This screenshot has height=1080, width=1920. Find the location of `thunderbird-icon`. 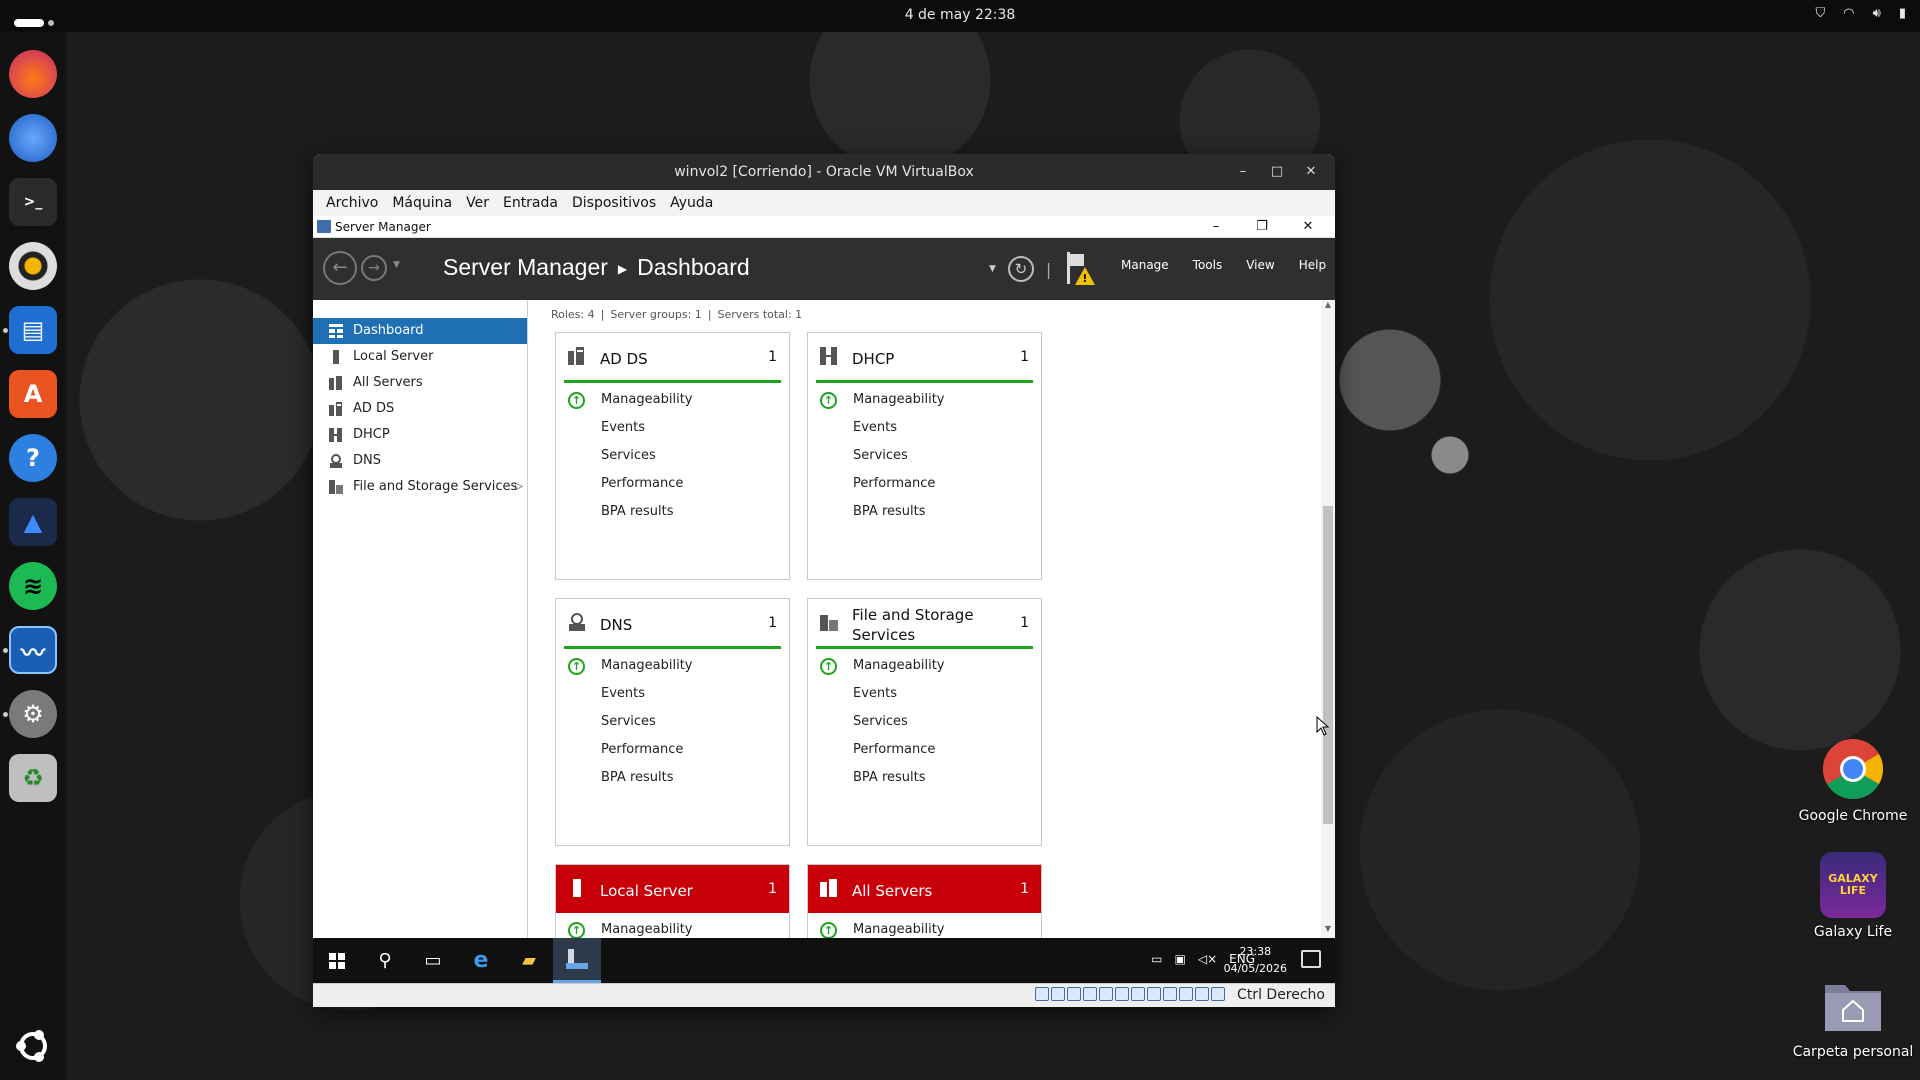

thunderbird-icon is located at coordinates (33, 138).